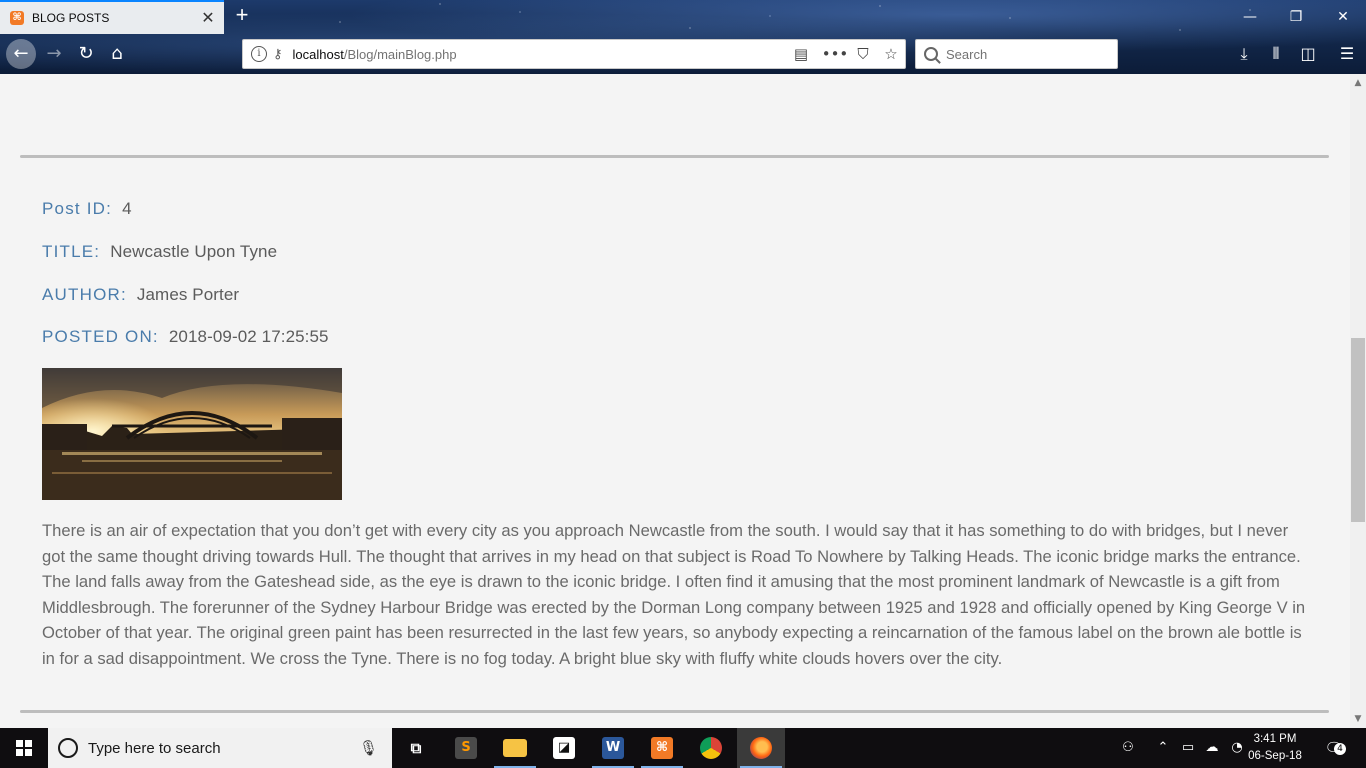  I want to click on search-placeholder: Search, so click(967, 54).